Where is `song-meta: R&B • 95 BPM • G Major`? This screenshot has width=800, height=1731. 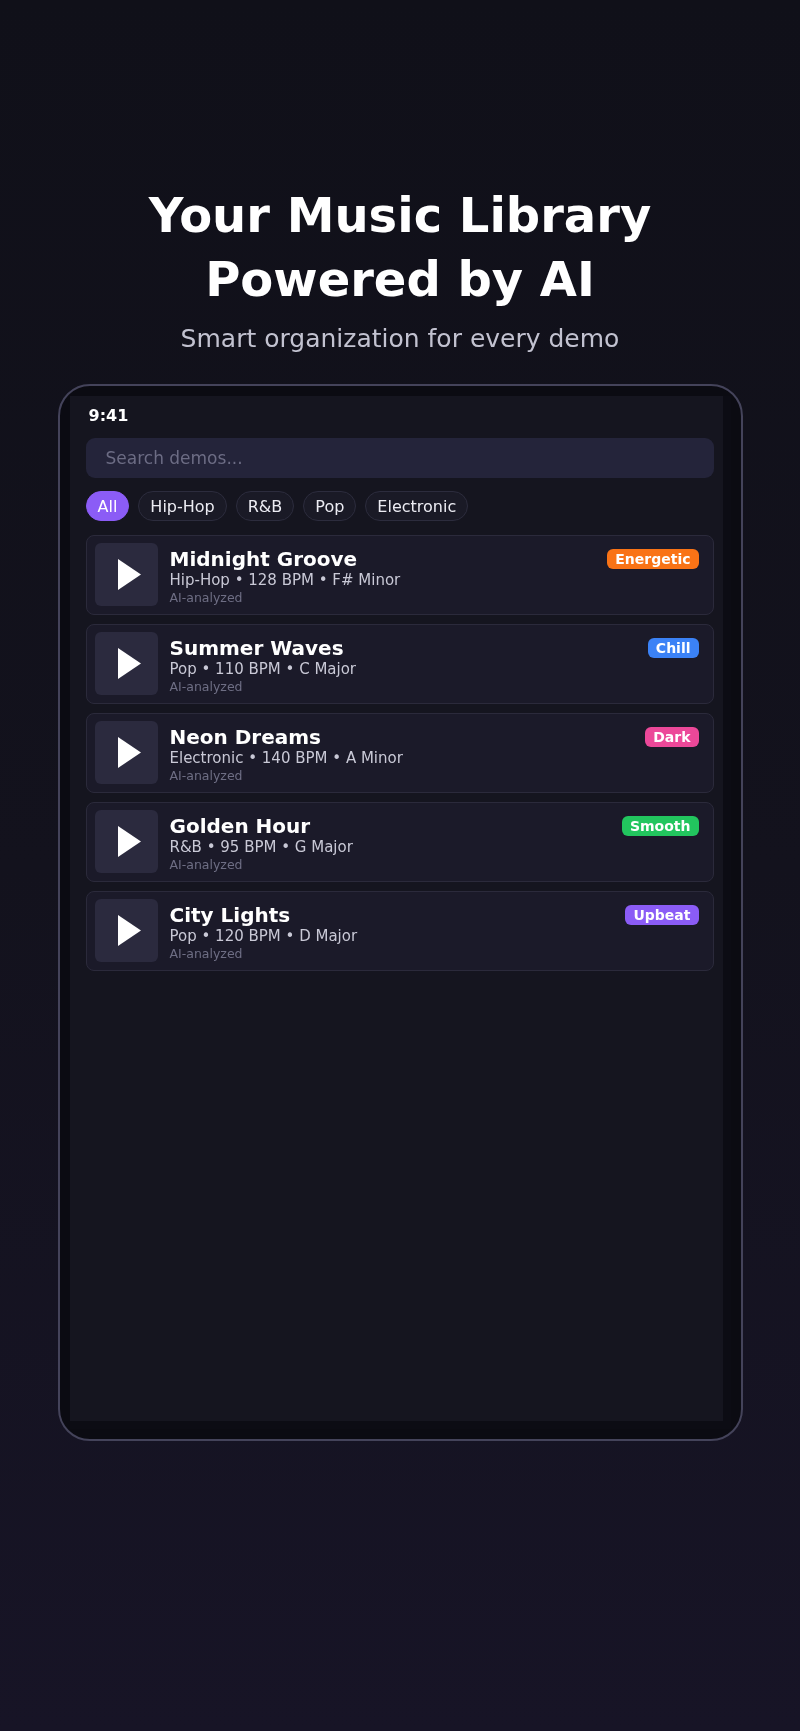 song-meta: R&B • 95 BPM • G Major is located at coordinates (261, 847).